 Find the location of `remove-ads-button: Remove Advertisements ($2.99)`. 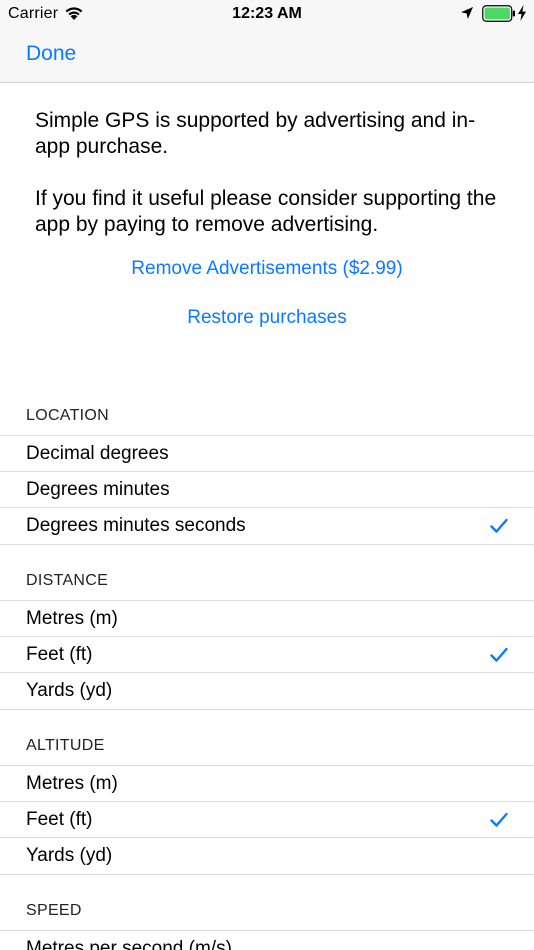

remove-ads-button: Remove Advertisements ($2.99) is located at coordinates (267, 269).